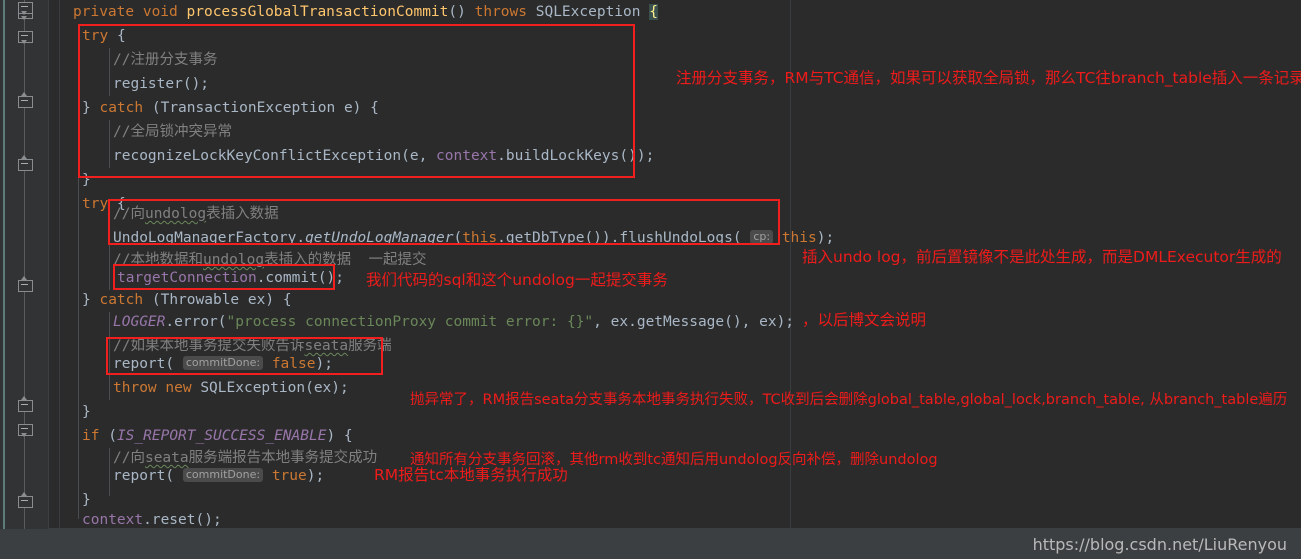  What do you see at coordinates (4, 279) in the screenshot?
I see `gutter-accent-stripe` at bounding box center [4, 279].